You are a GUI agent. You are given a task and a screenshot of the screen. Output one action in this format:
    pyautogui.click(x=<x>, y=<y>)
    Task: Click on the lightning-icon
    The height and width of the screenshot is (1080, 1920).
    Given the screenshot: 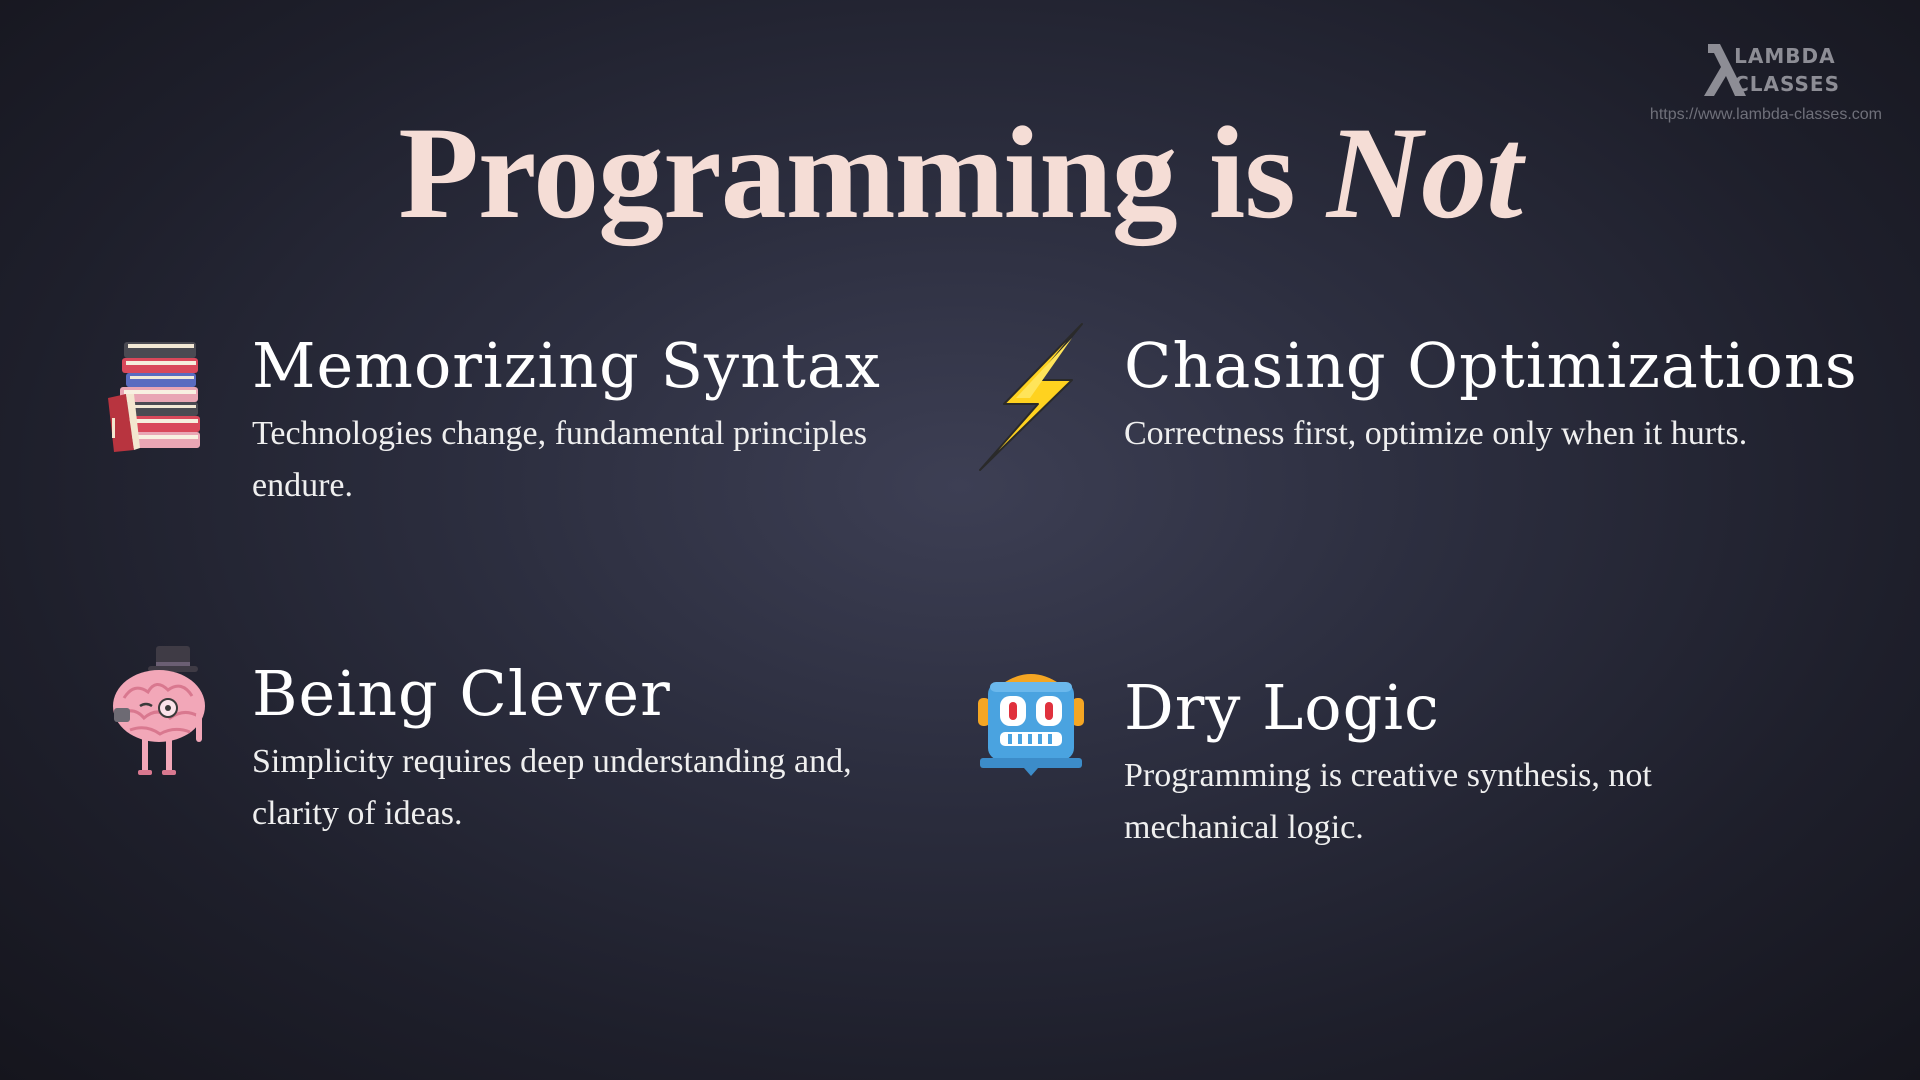 What is the action you would take?
    pyautogui.click(x=1031, y=397)
    